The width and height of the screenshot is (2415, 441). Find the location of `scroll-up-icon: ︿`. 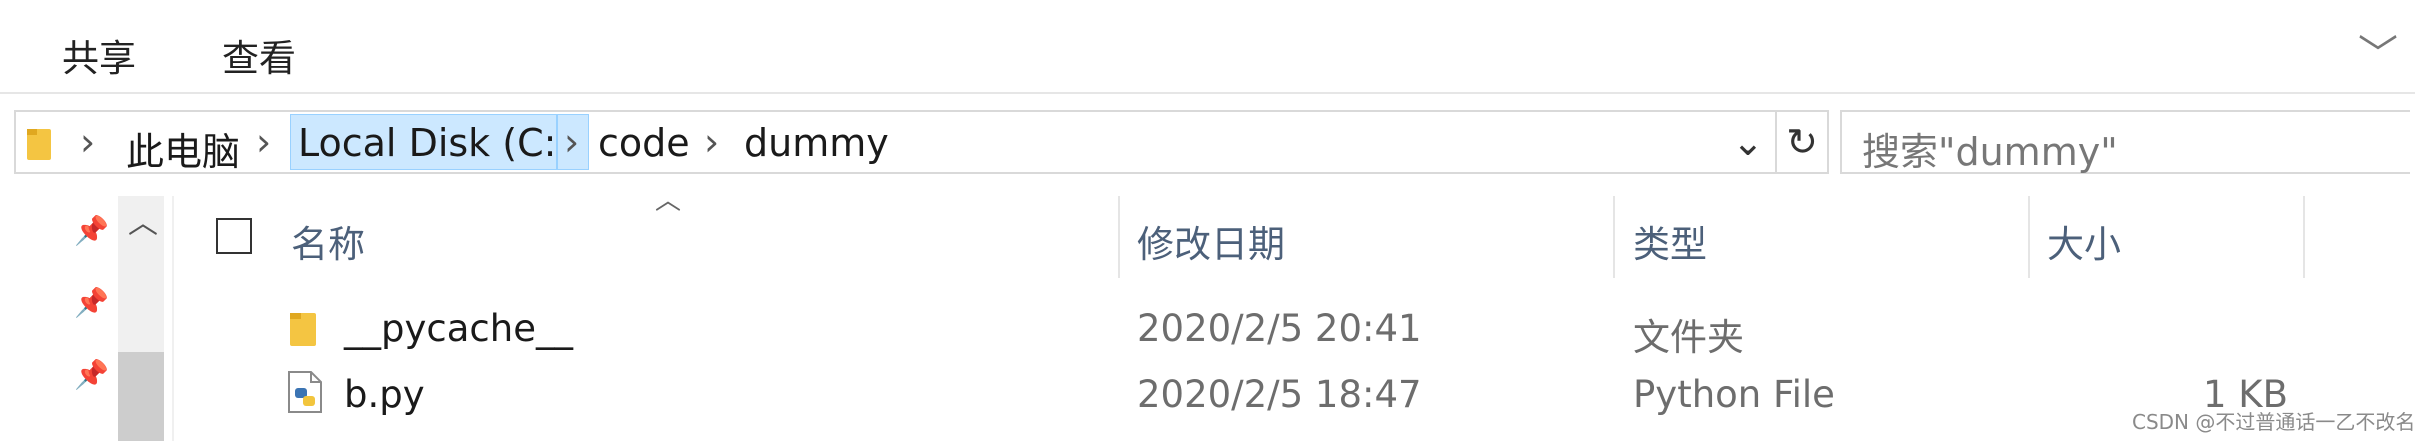

scroll-up-icon: ︿ is located at coordinates (143, 220).